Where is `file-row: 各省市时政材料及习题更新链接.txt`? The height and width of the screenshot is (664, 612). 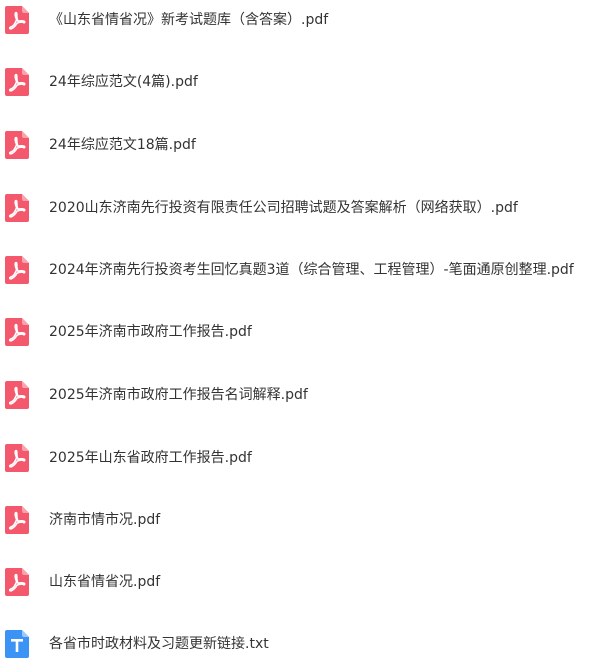 file-row: 各省市时政材料及习题更新链接.txt is located at coordinates (306, 644).